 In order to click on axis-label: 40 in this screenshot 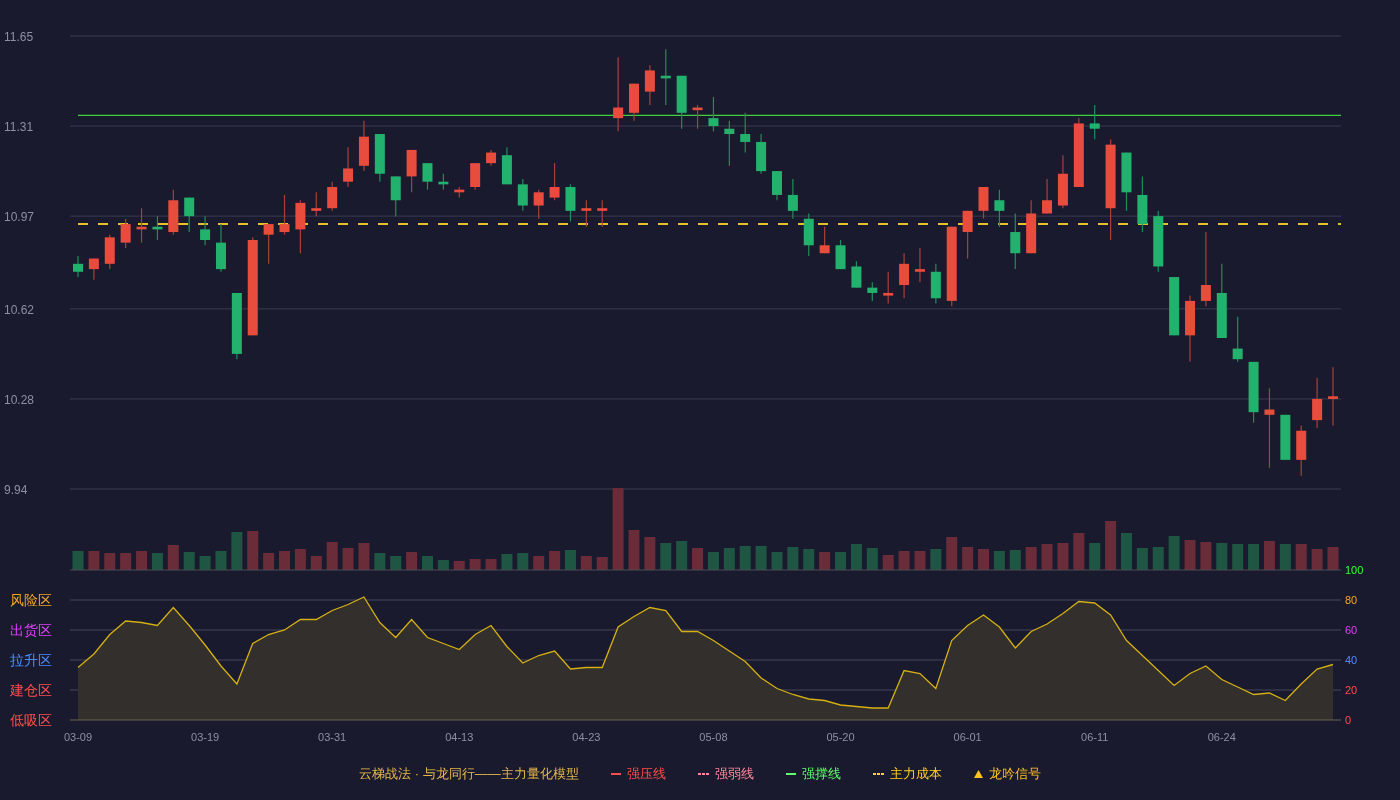, I will do `click(1351, 660)`.